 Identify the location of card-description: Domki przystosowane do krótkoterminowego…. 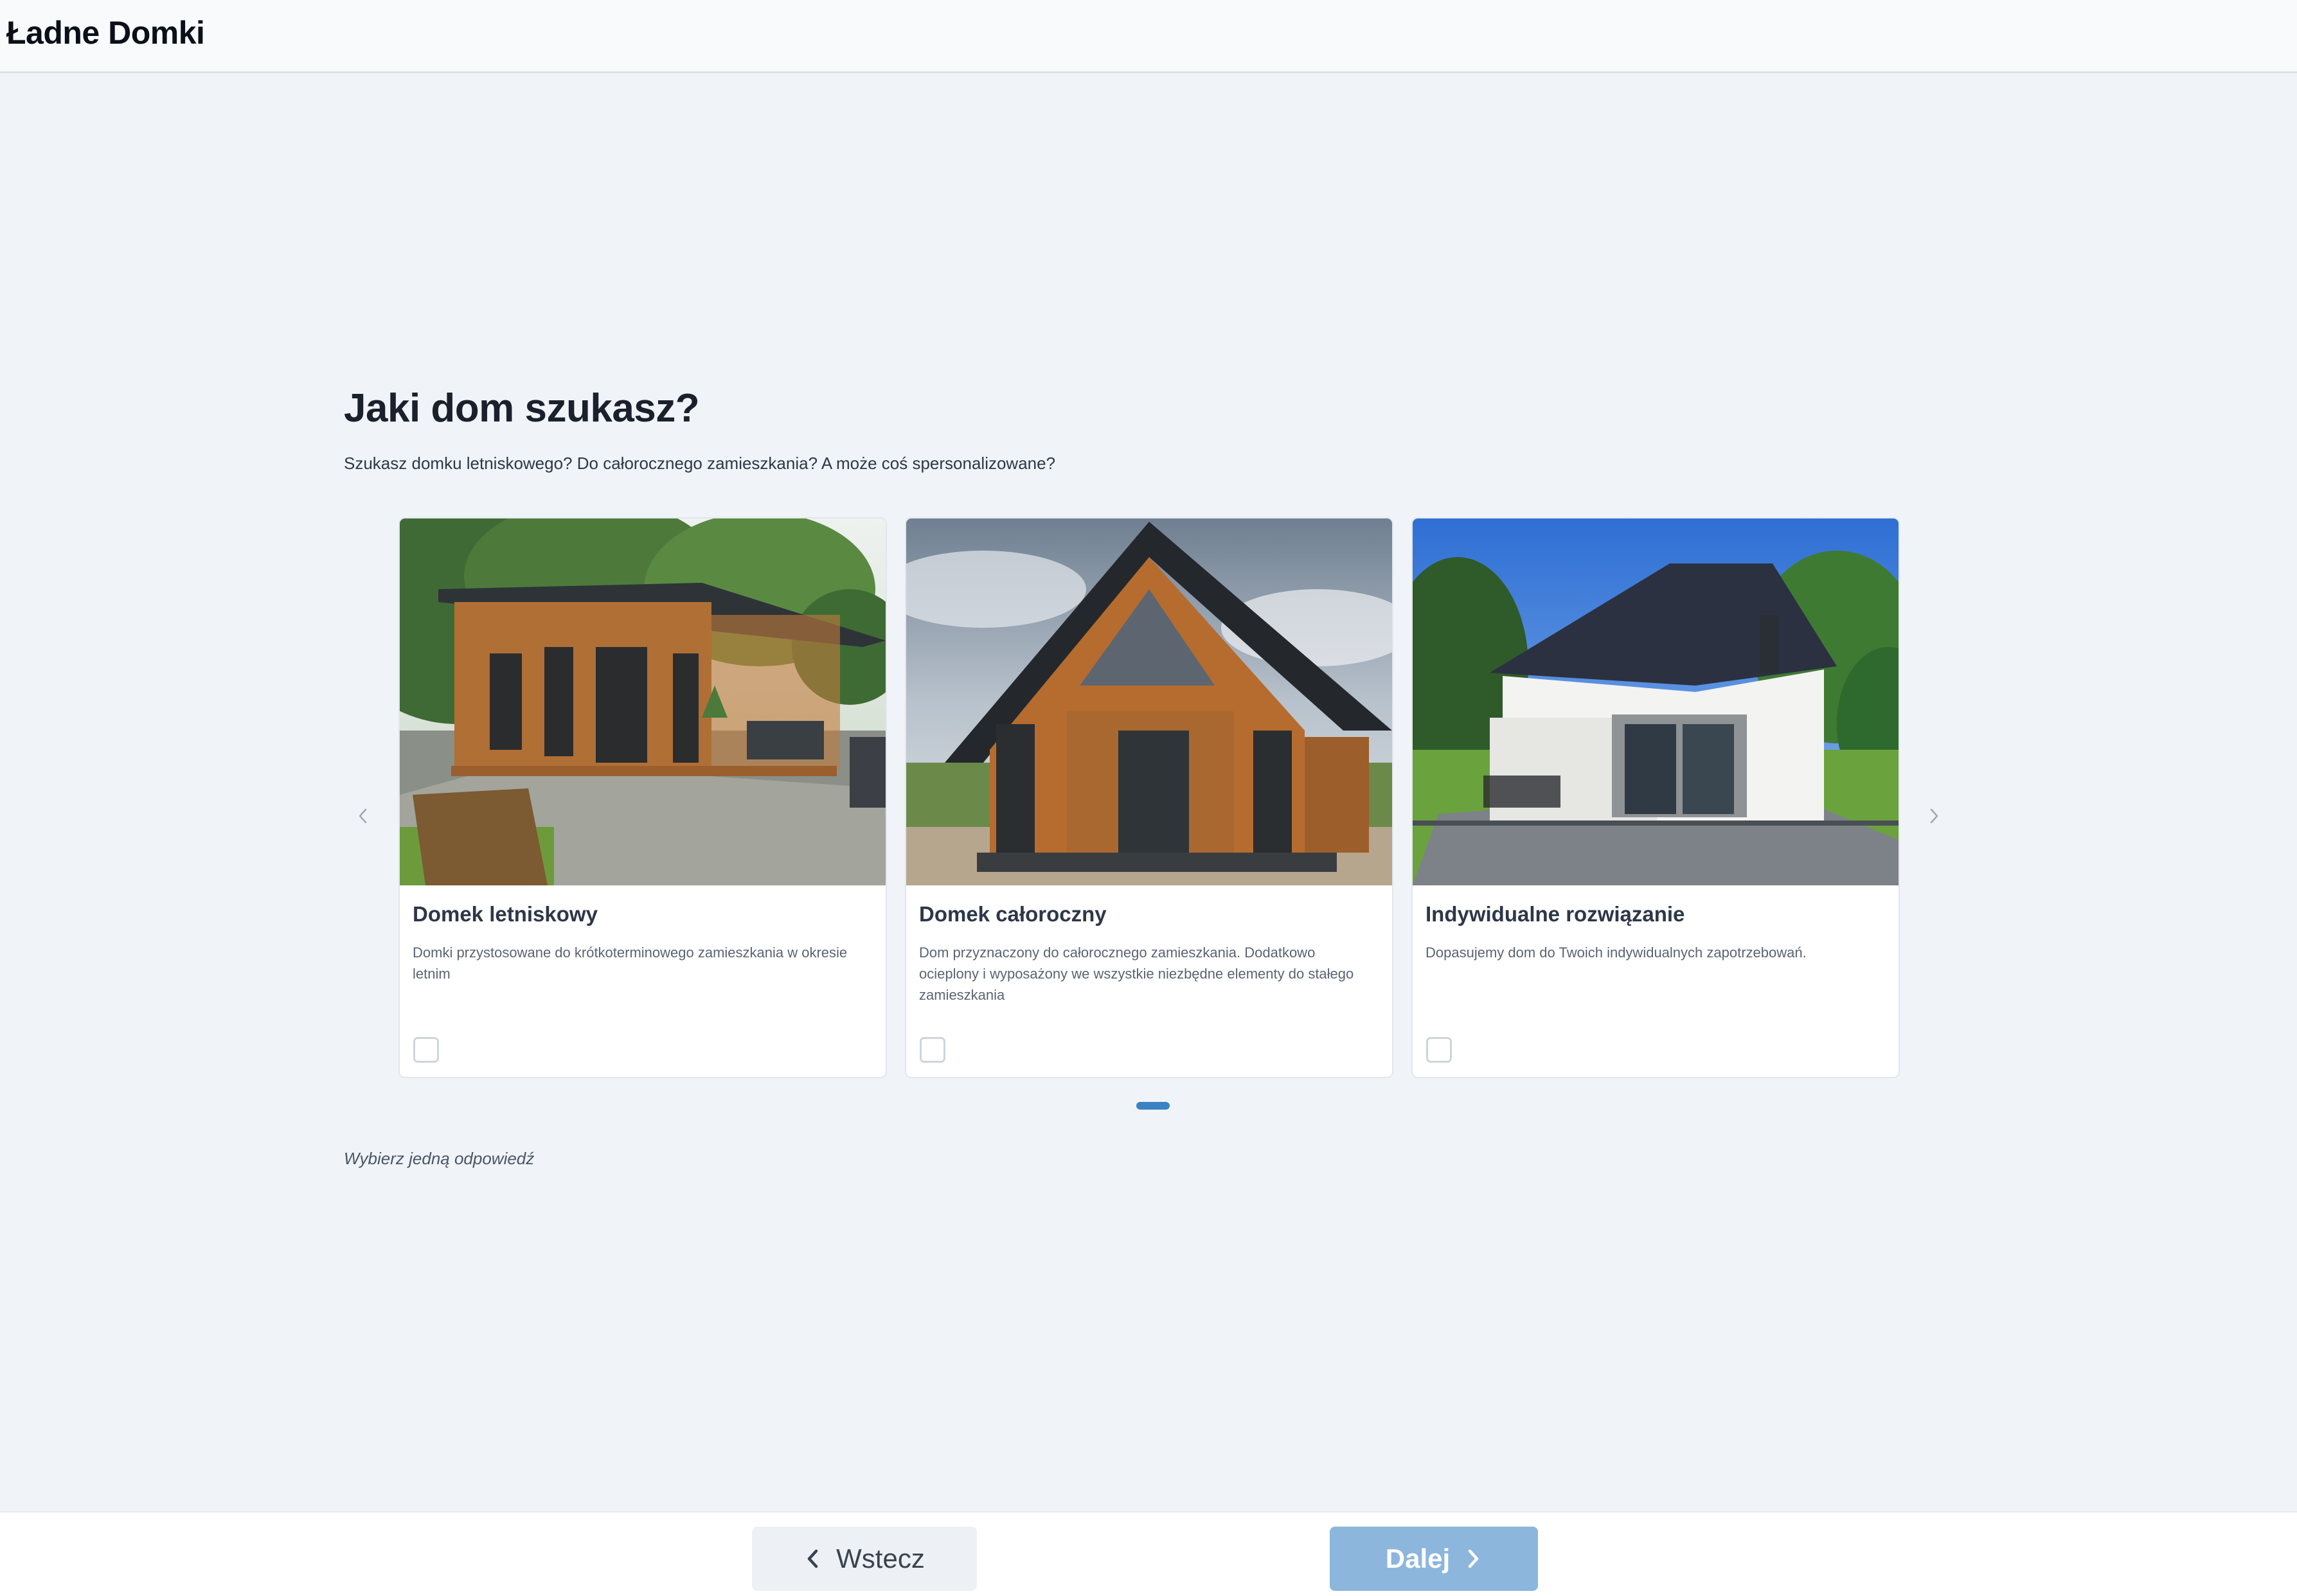
(630, 963).